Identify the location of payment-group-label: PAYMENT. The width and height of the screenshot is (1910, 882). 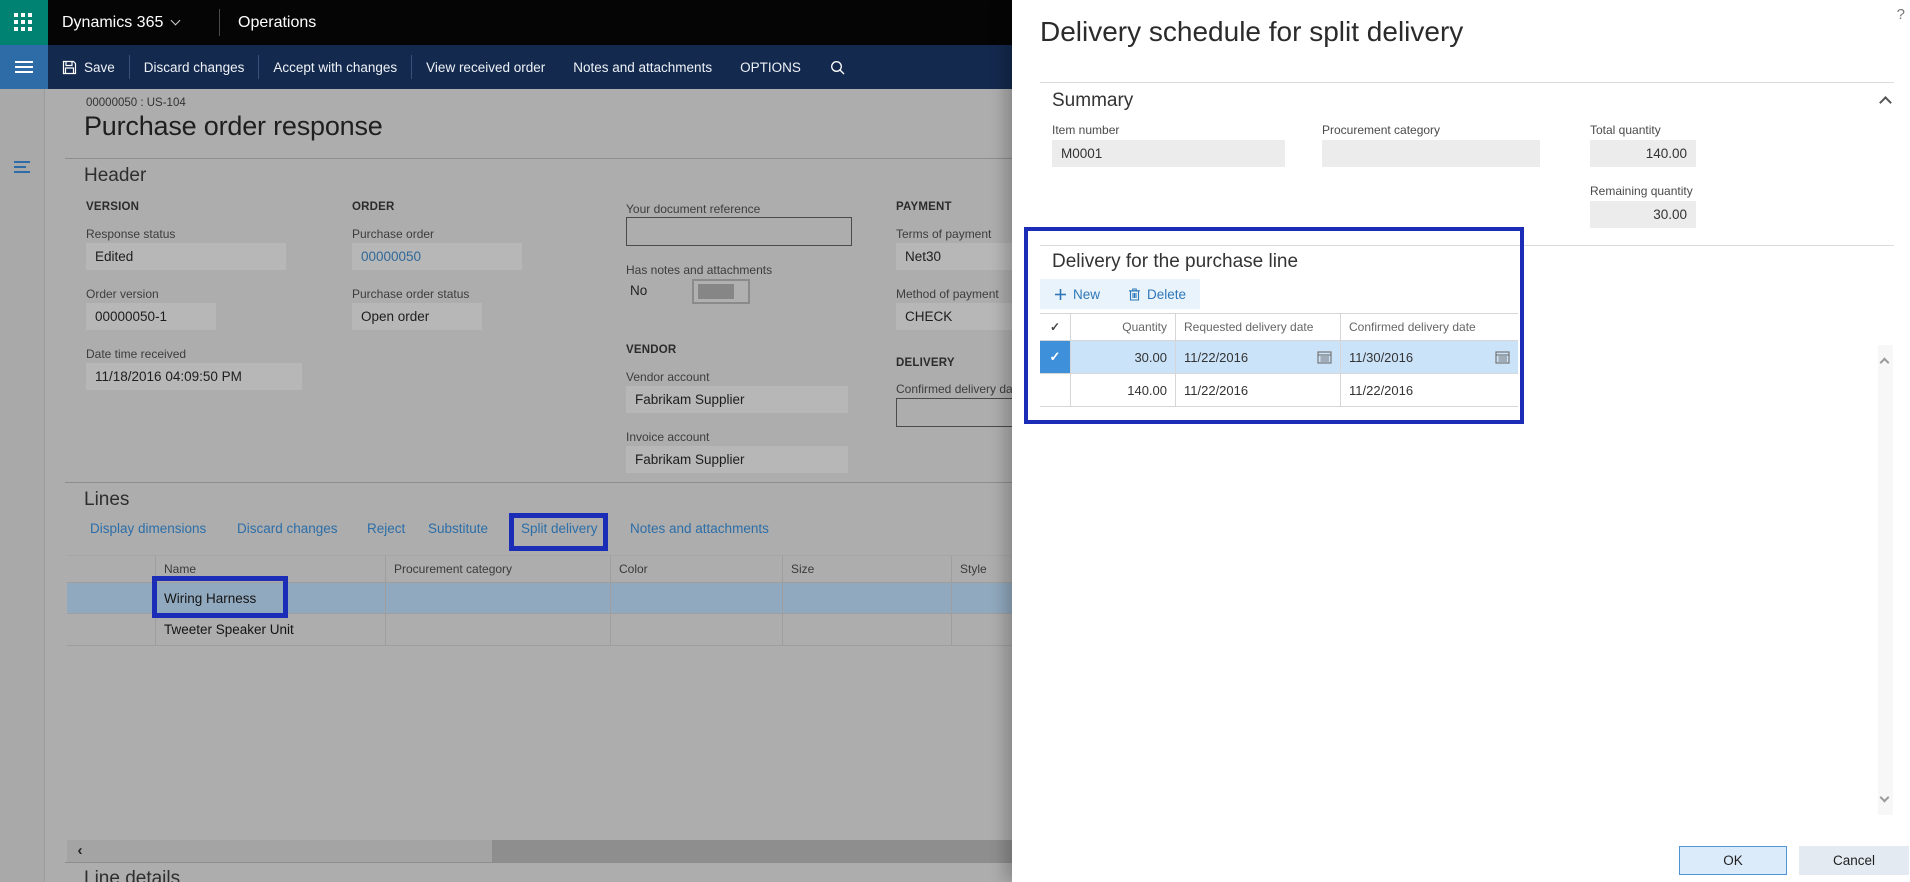
(924, 207).